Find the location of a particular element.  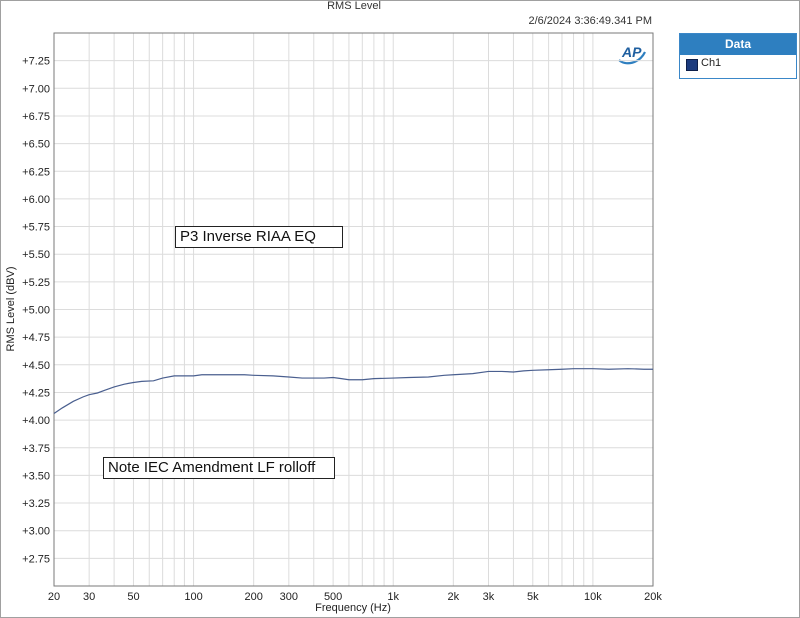

series-line-ch1 is located at coordinates (353, 391).